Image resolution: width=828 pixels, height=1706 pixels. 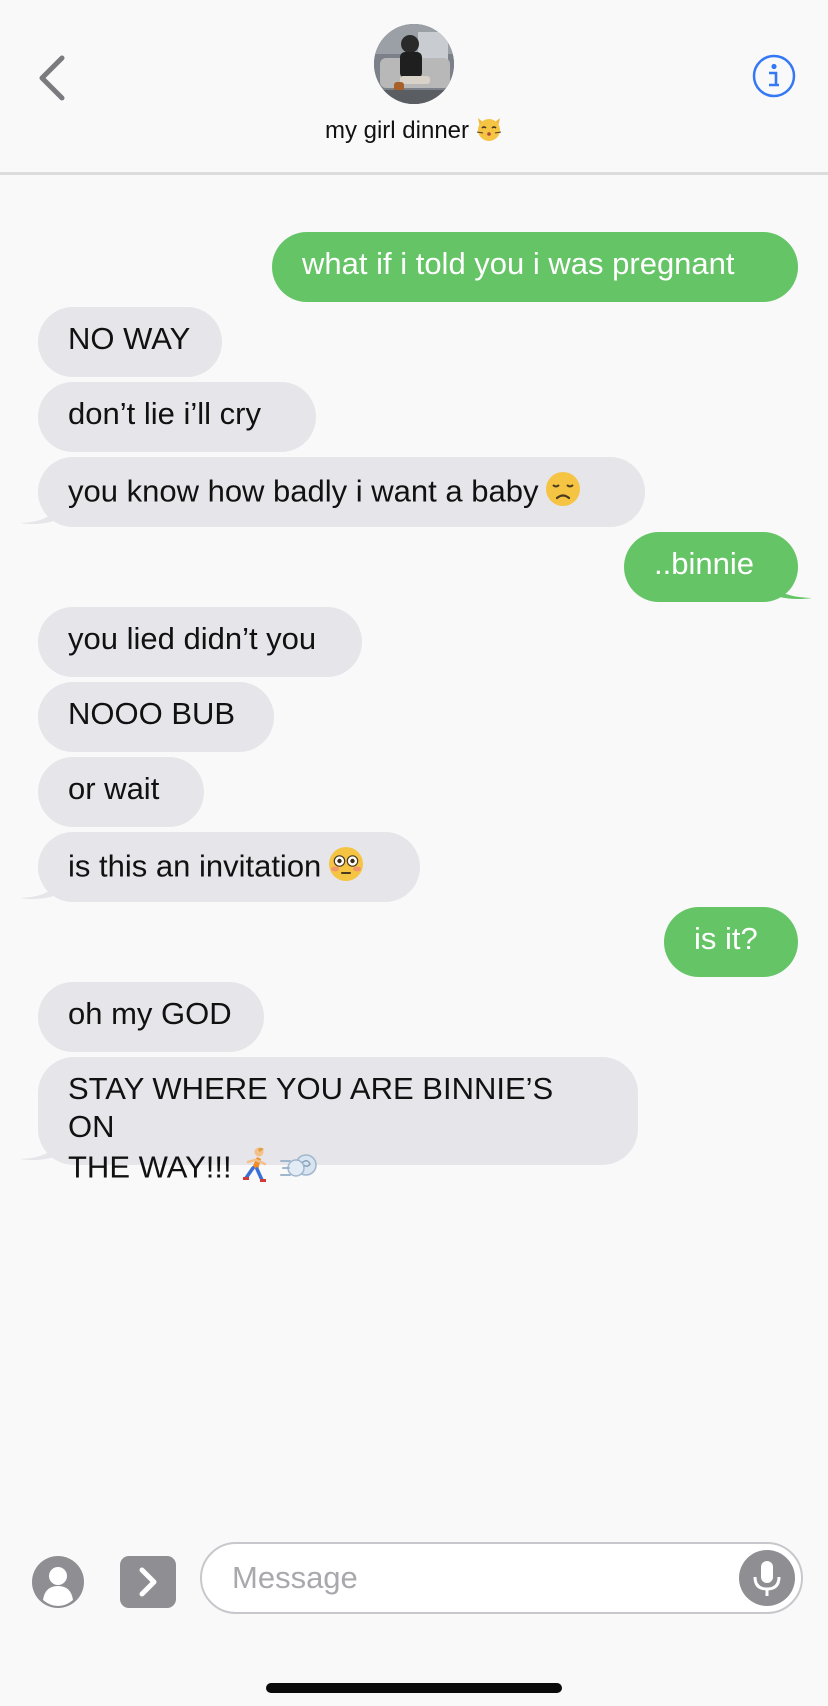 I want to click on message-bubble-incoming: is this an invitation, so click(x=229, y=867).